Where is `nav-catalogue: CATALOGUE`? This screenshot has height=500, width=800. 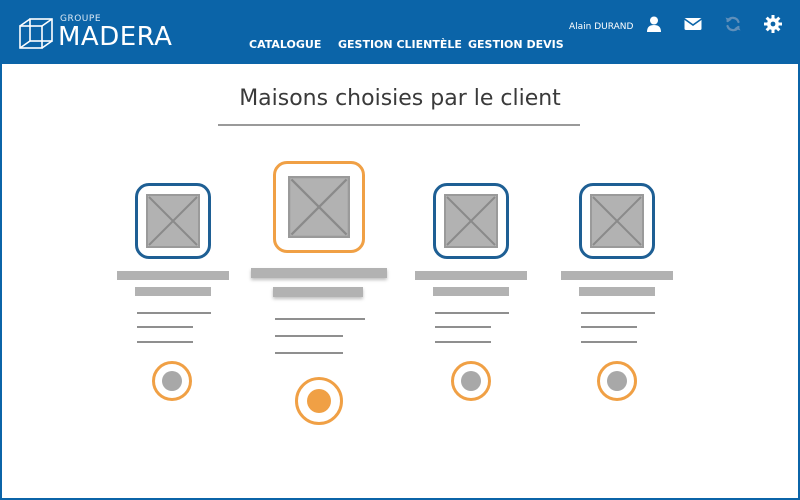
nav-catalogue: CATALOGUE is located at coordinates (285, 44).